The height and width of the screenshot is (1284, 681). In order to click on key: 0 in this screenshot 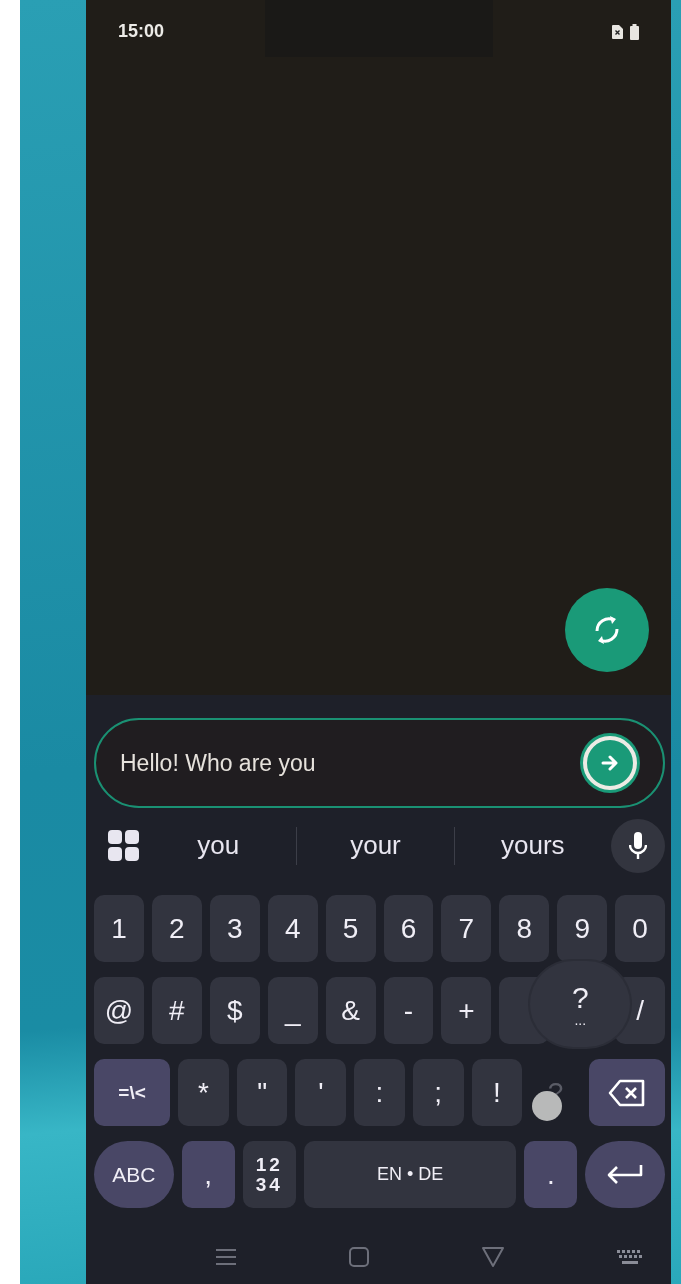, I will do `click(640, 928)`.